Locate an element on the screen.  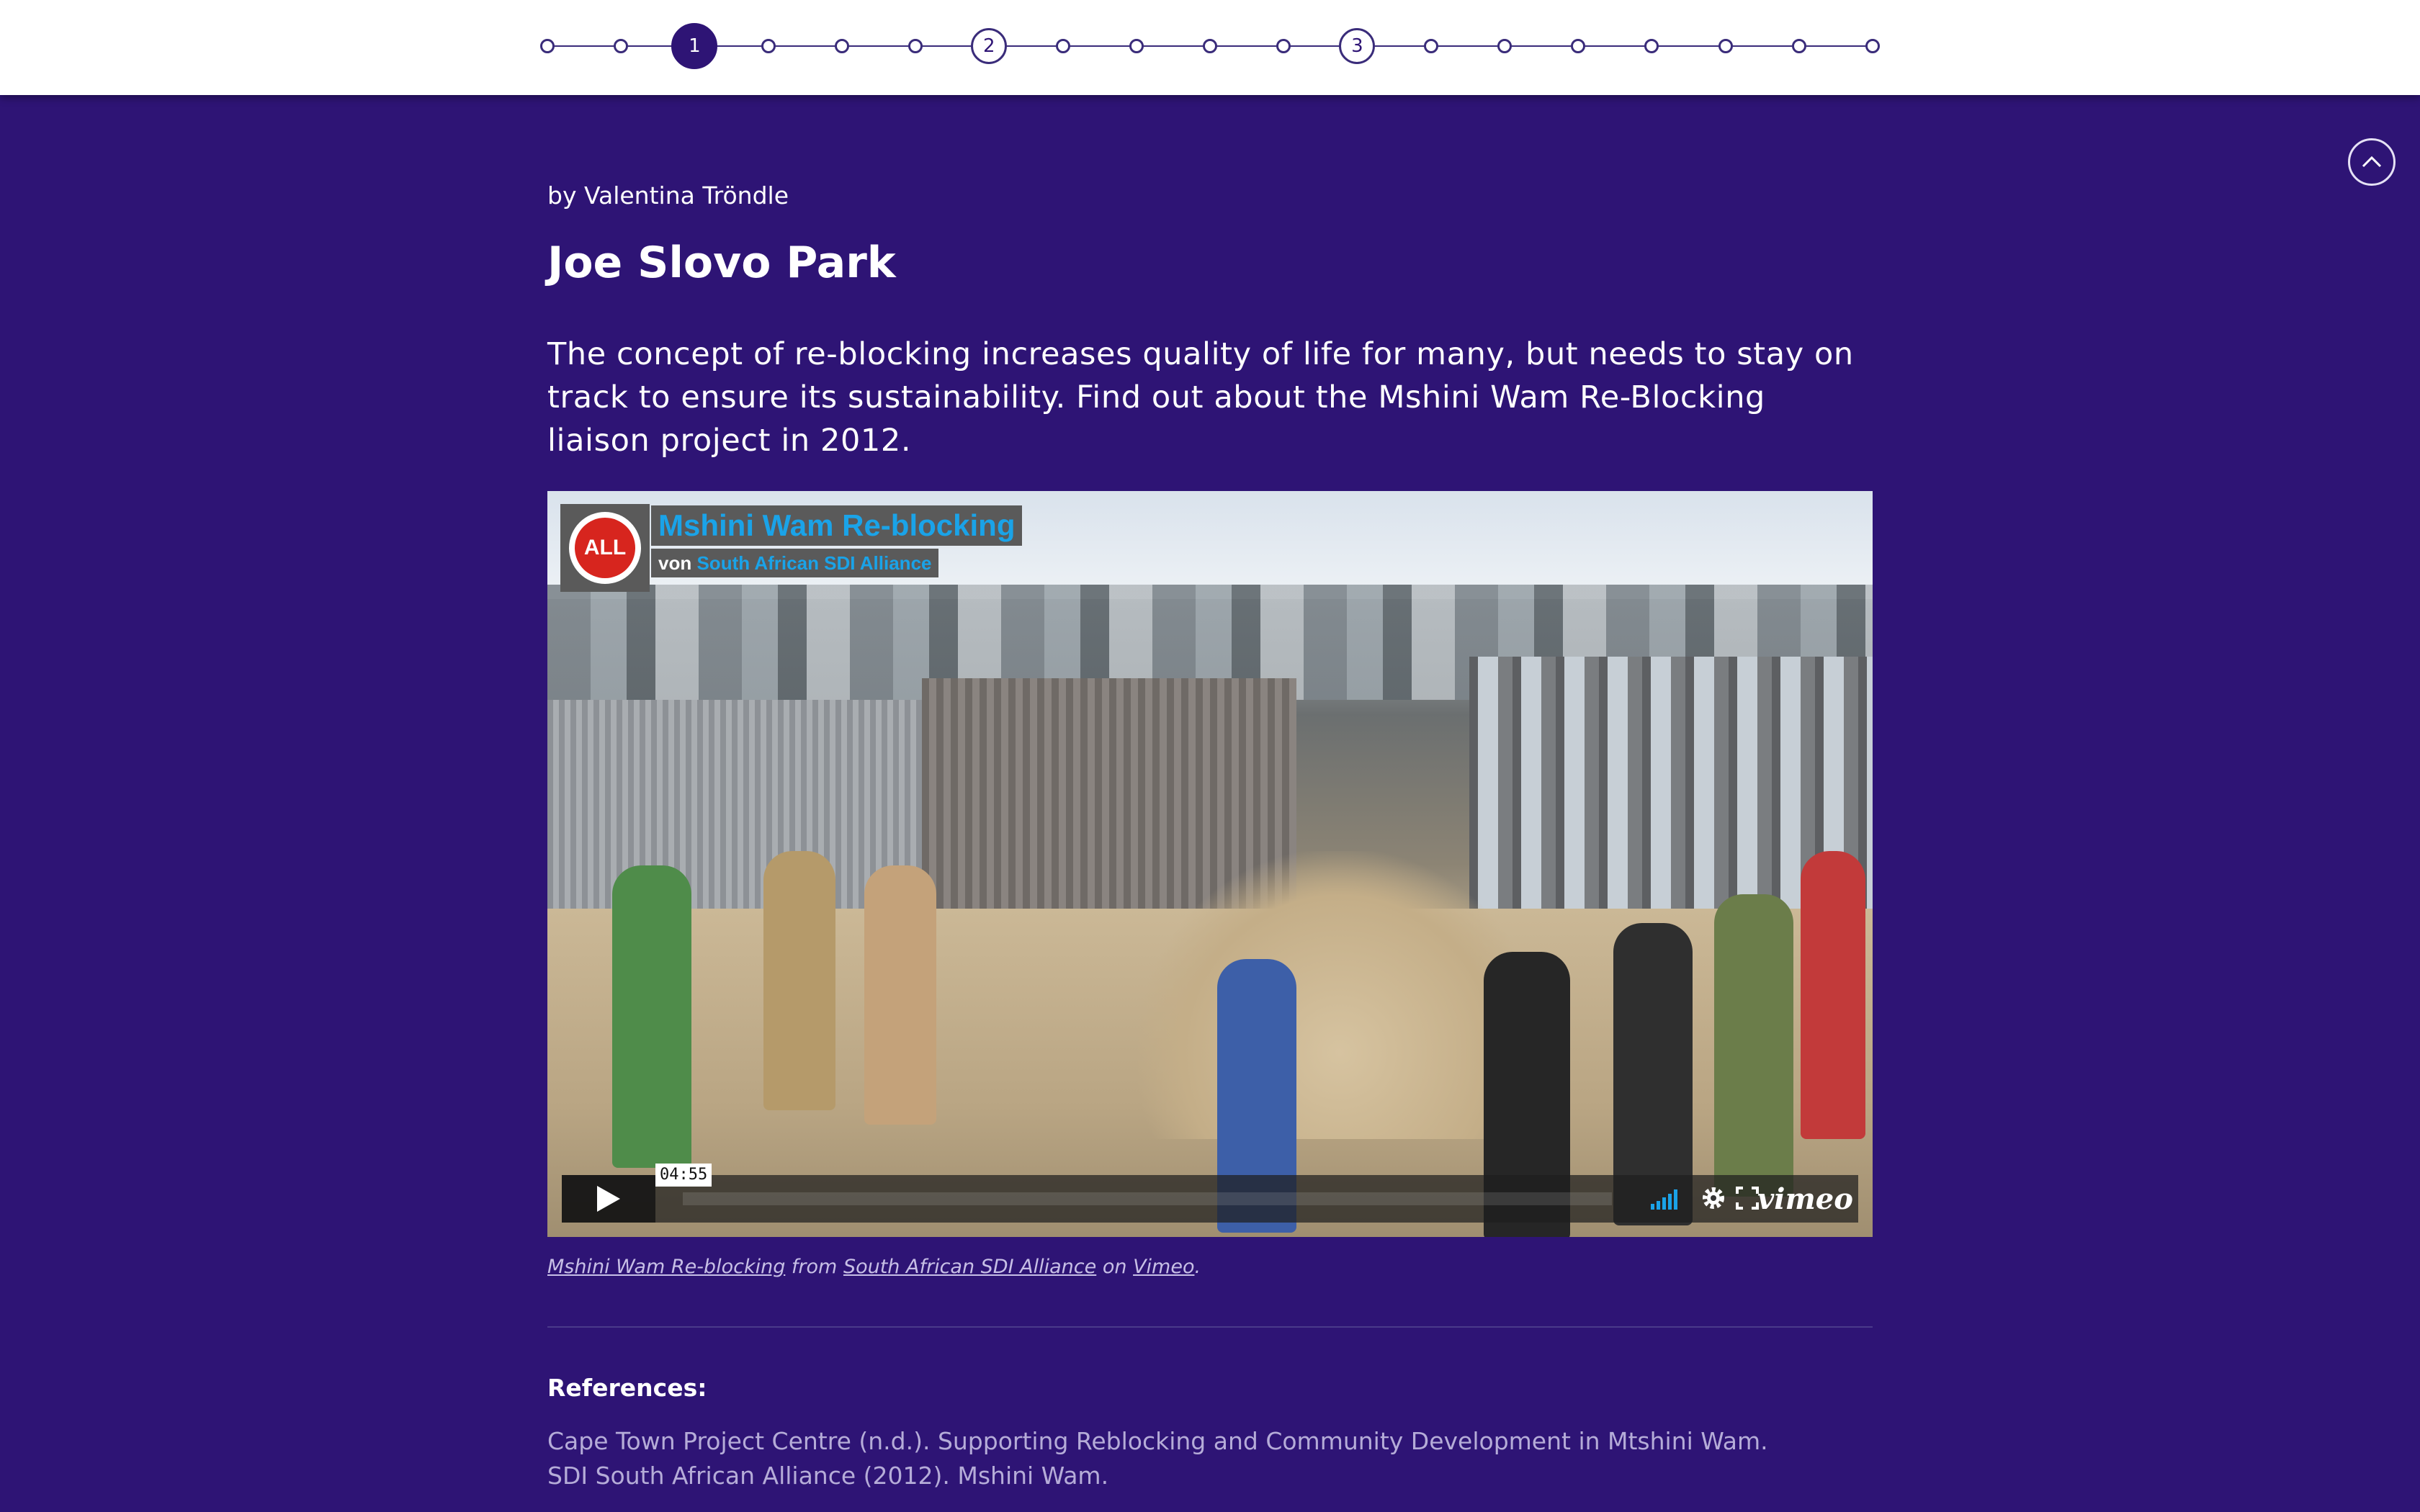
video-channel-name: South African SDI Alliance is located at coordinates (814, 563).